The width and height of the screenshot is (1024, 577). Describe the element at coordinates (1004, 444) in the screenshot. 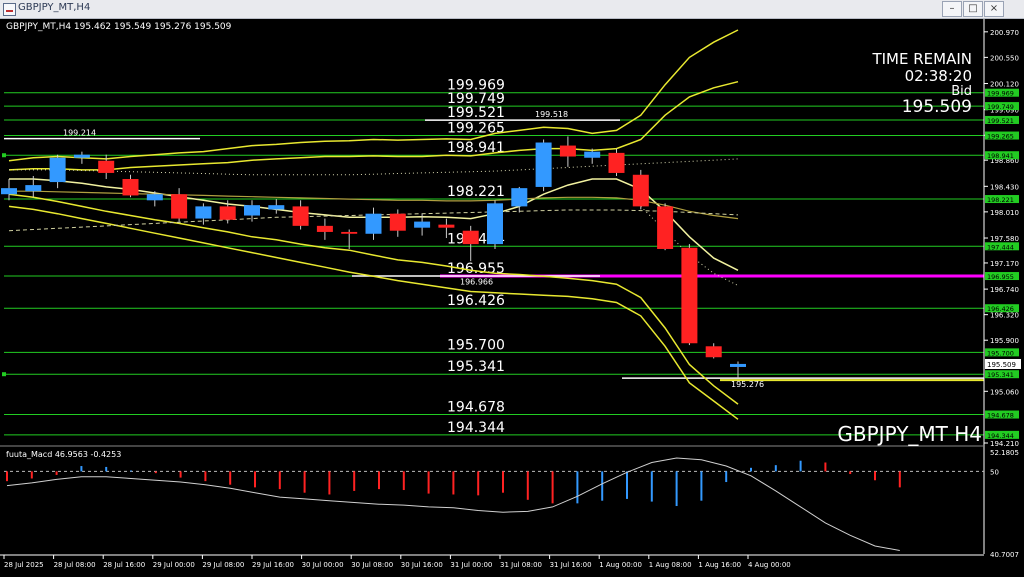

I see `price-axis-label: 194.210` at that location.